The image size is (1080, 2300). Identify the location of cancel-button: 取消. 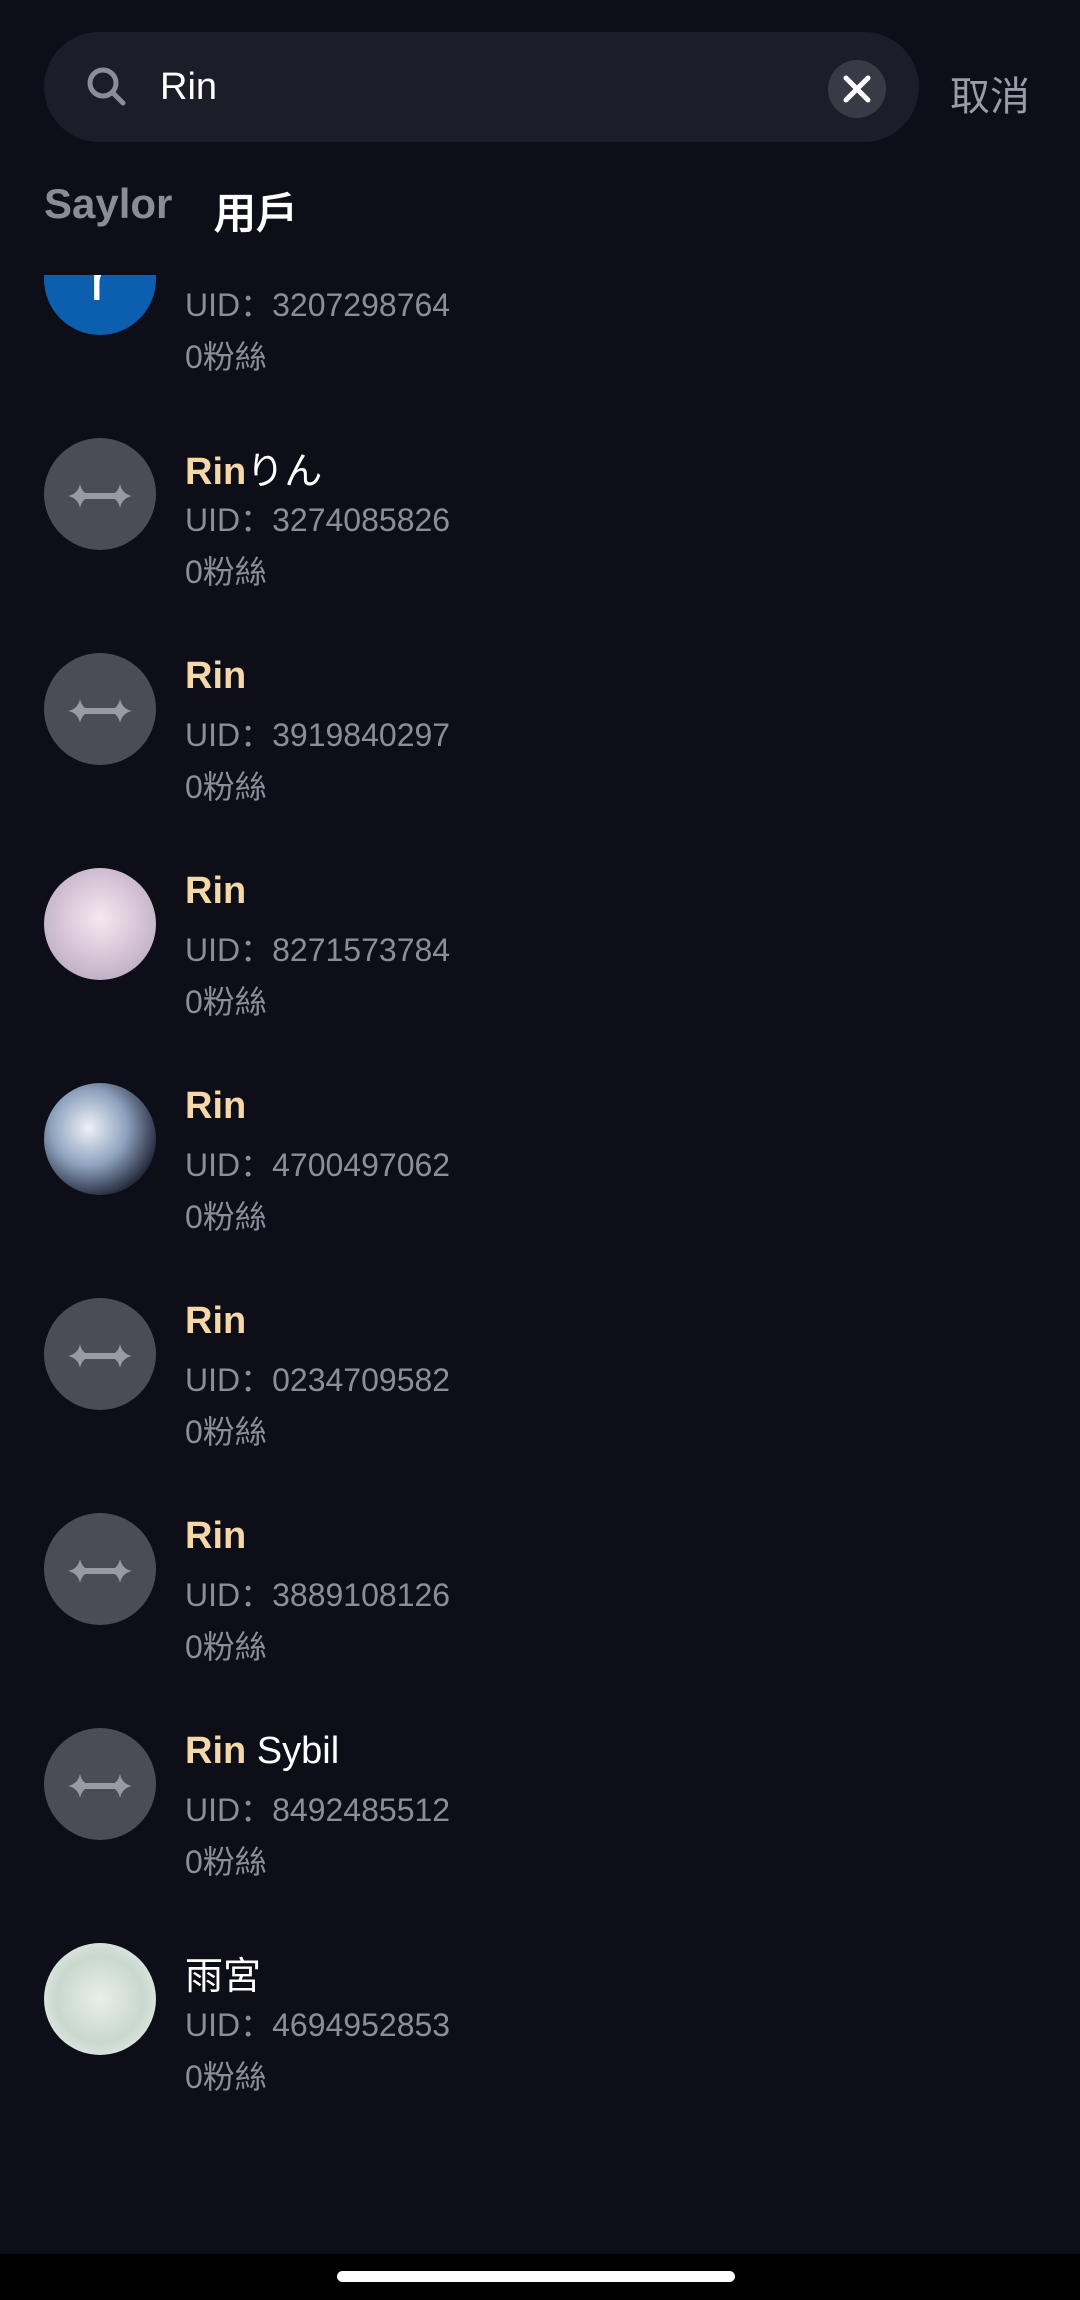
(990, 93).